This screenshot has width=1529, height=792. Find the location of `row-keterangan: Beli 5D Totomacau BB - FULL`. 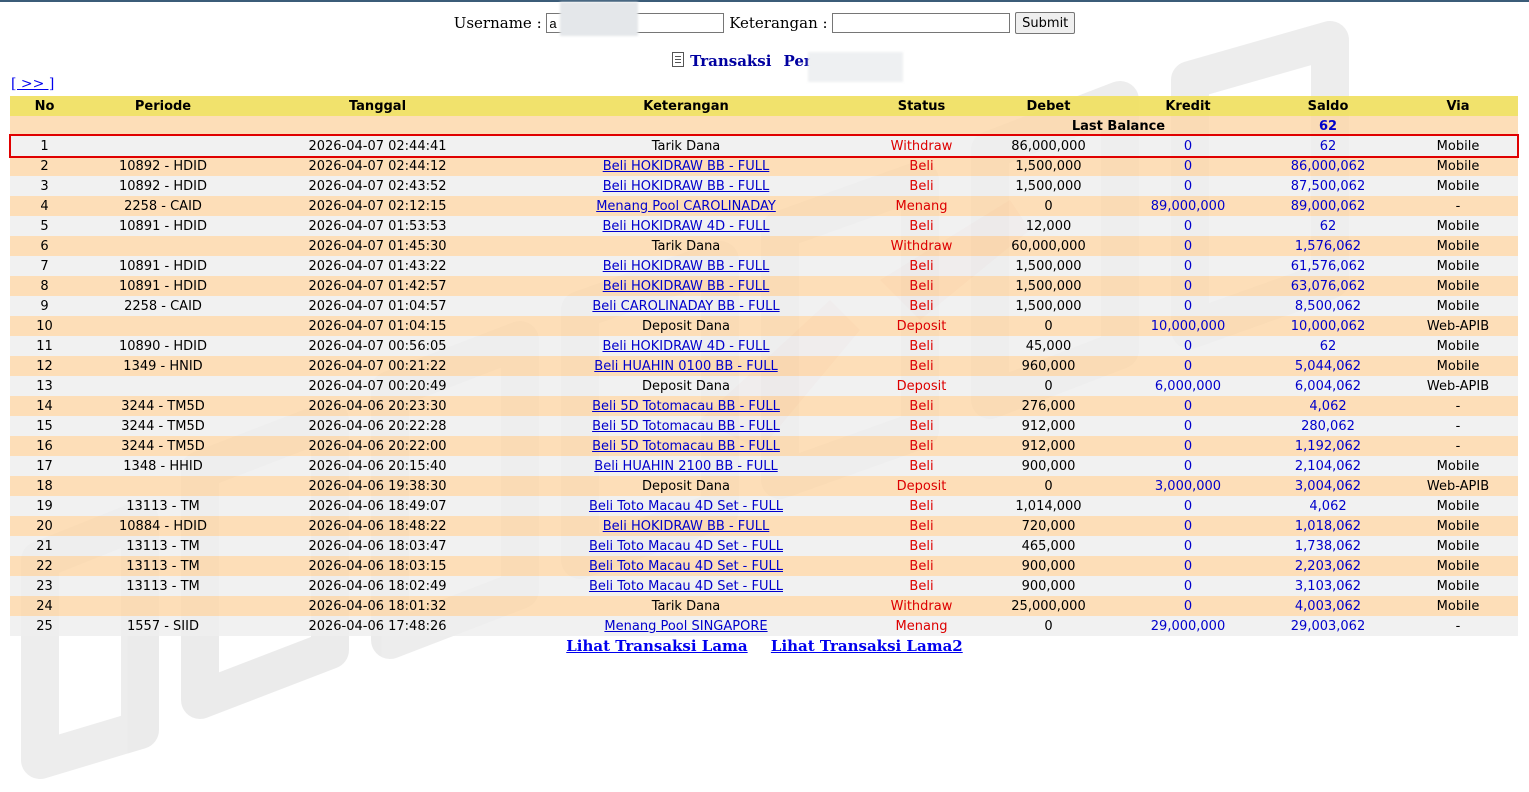

row-keterangan: Beli 5D Totomacau BB - FULL is located at coordinates (686, 446).